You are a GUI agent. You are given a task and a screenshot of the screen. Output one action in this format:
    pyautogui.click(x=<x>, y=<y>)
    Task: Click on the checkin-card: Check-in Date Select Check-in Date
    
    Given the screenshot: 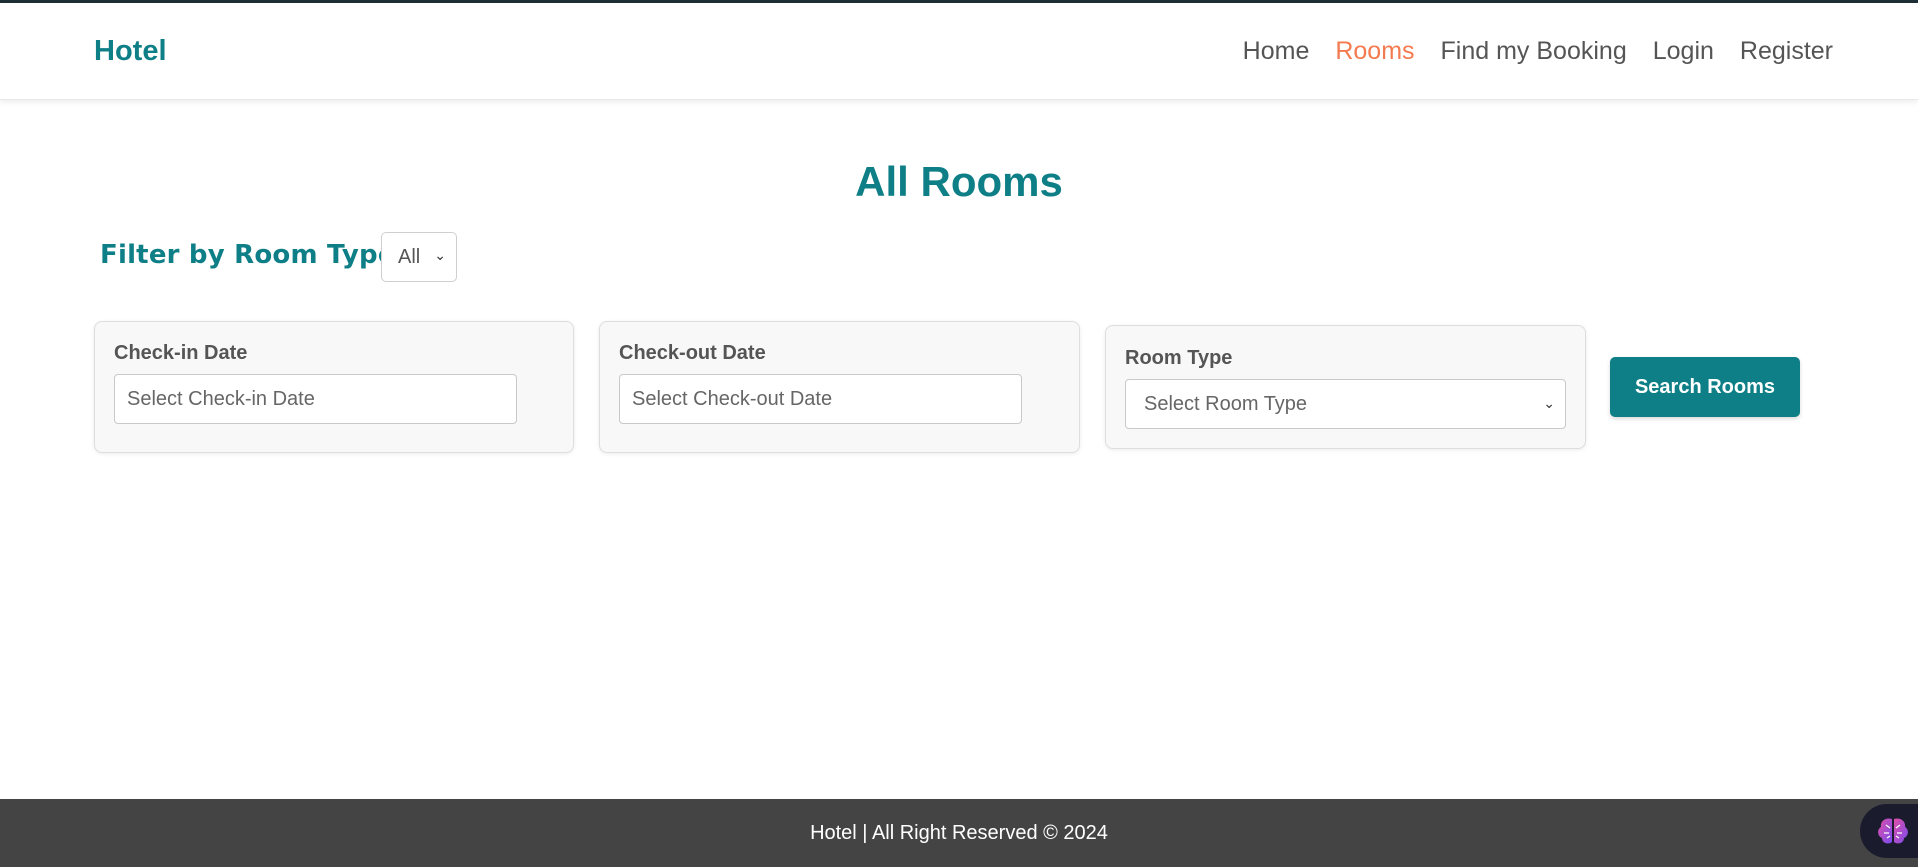 What is the action you would take?
    pyautogui.click(x=334, y=387)
    